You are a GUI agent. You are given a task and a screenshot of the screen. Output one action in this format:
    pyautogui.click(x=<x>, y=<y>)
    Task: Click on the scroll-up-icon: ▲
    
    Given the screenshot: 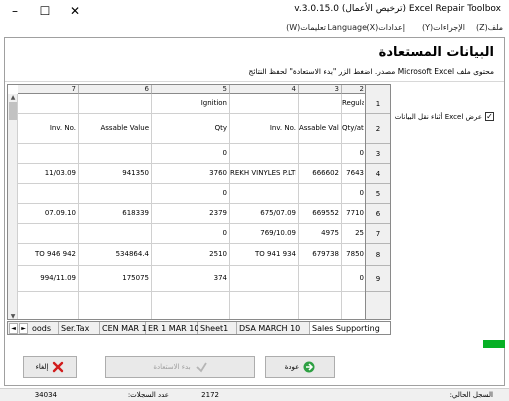 What is the action you would take?
    pyautogui.click(x=13, y=98)
    